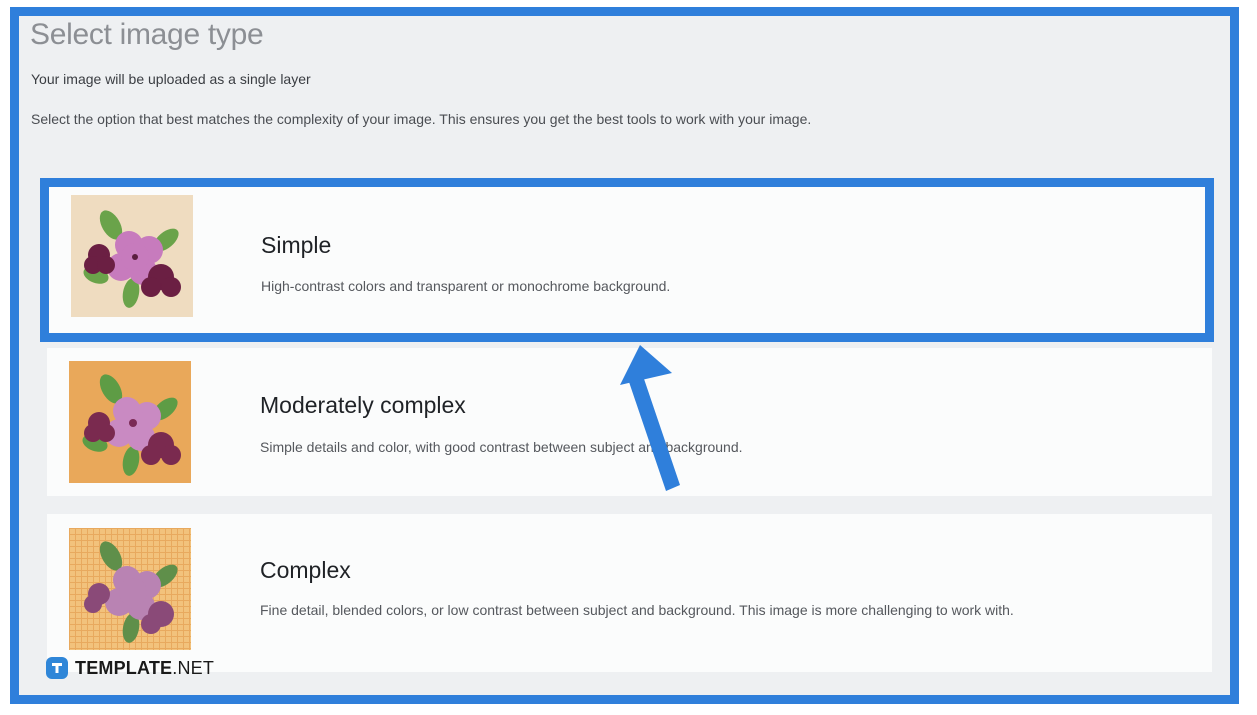 This screenshot has height=715, width=1257. I want to click on template-logo-icon, so click(57, 668).